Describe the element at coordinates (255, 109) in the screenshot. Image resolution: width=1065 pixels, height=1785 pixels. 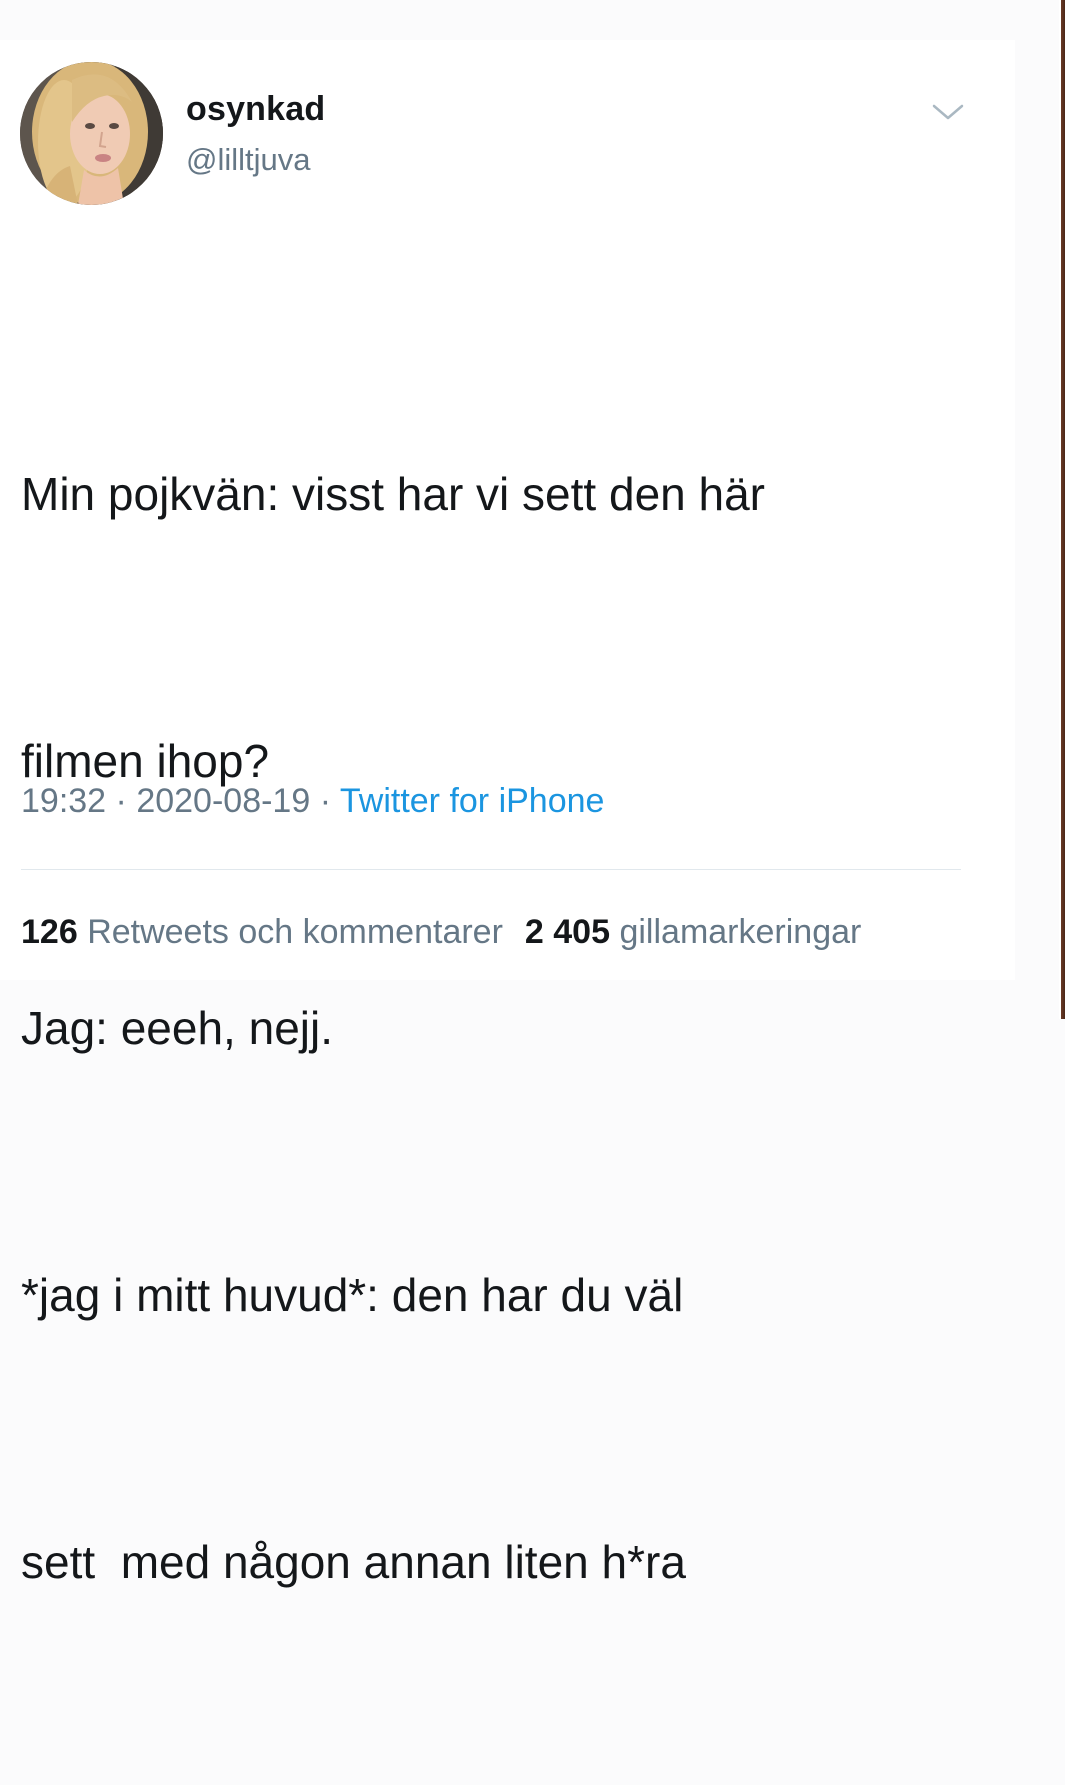
I see `display-name: osynkad` at that location.